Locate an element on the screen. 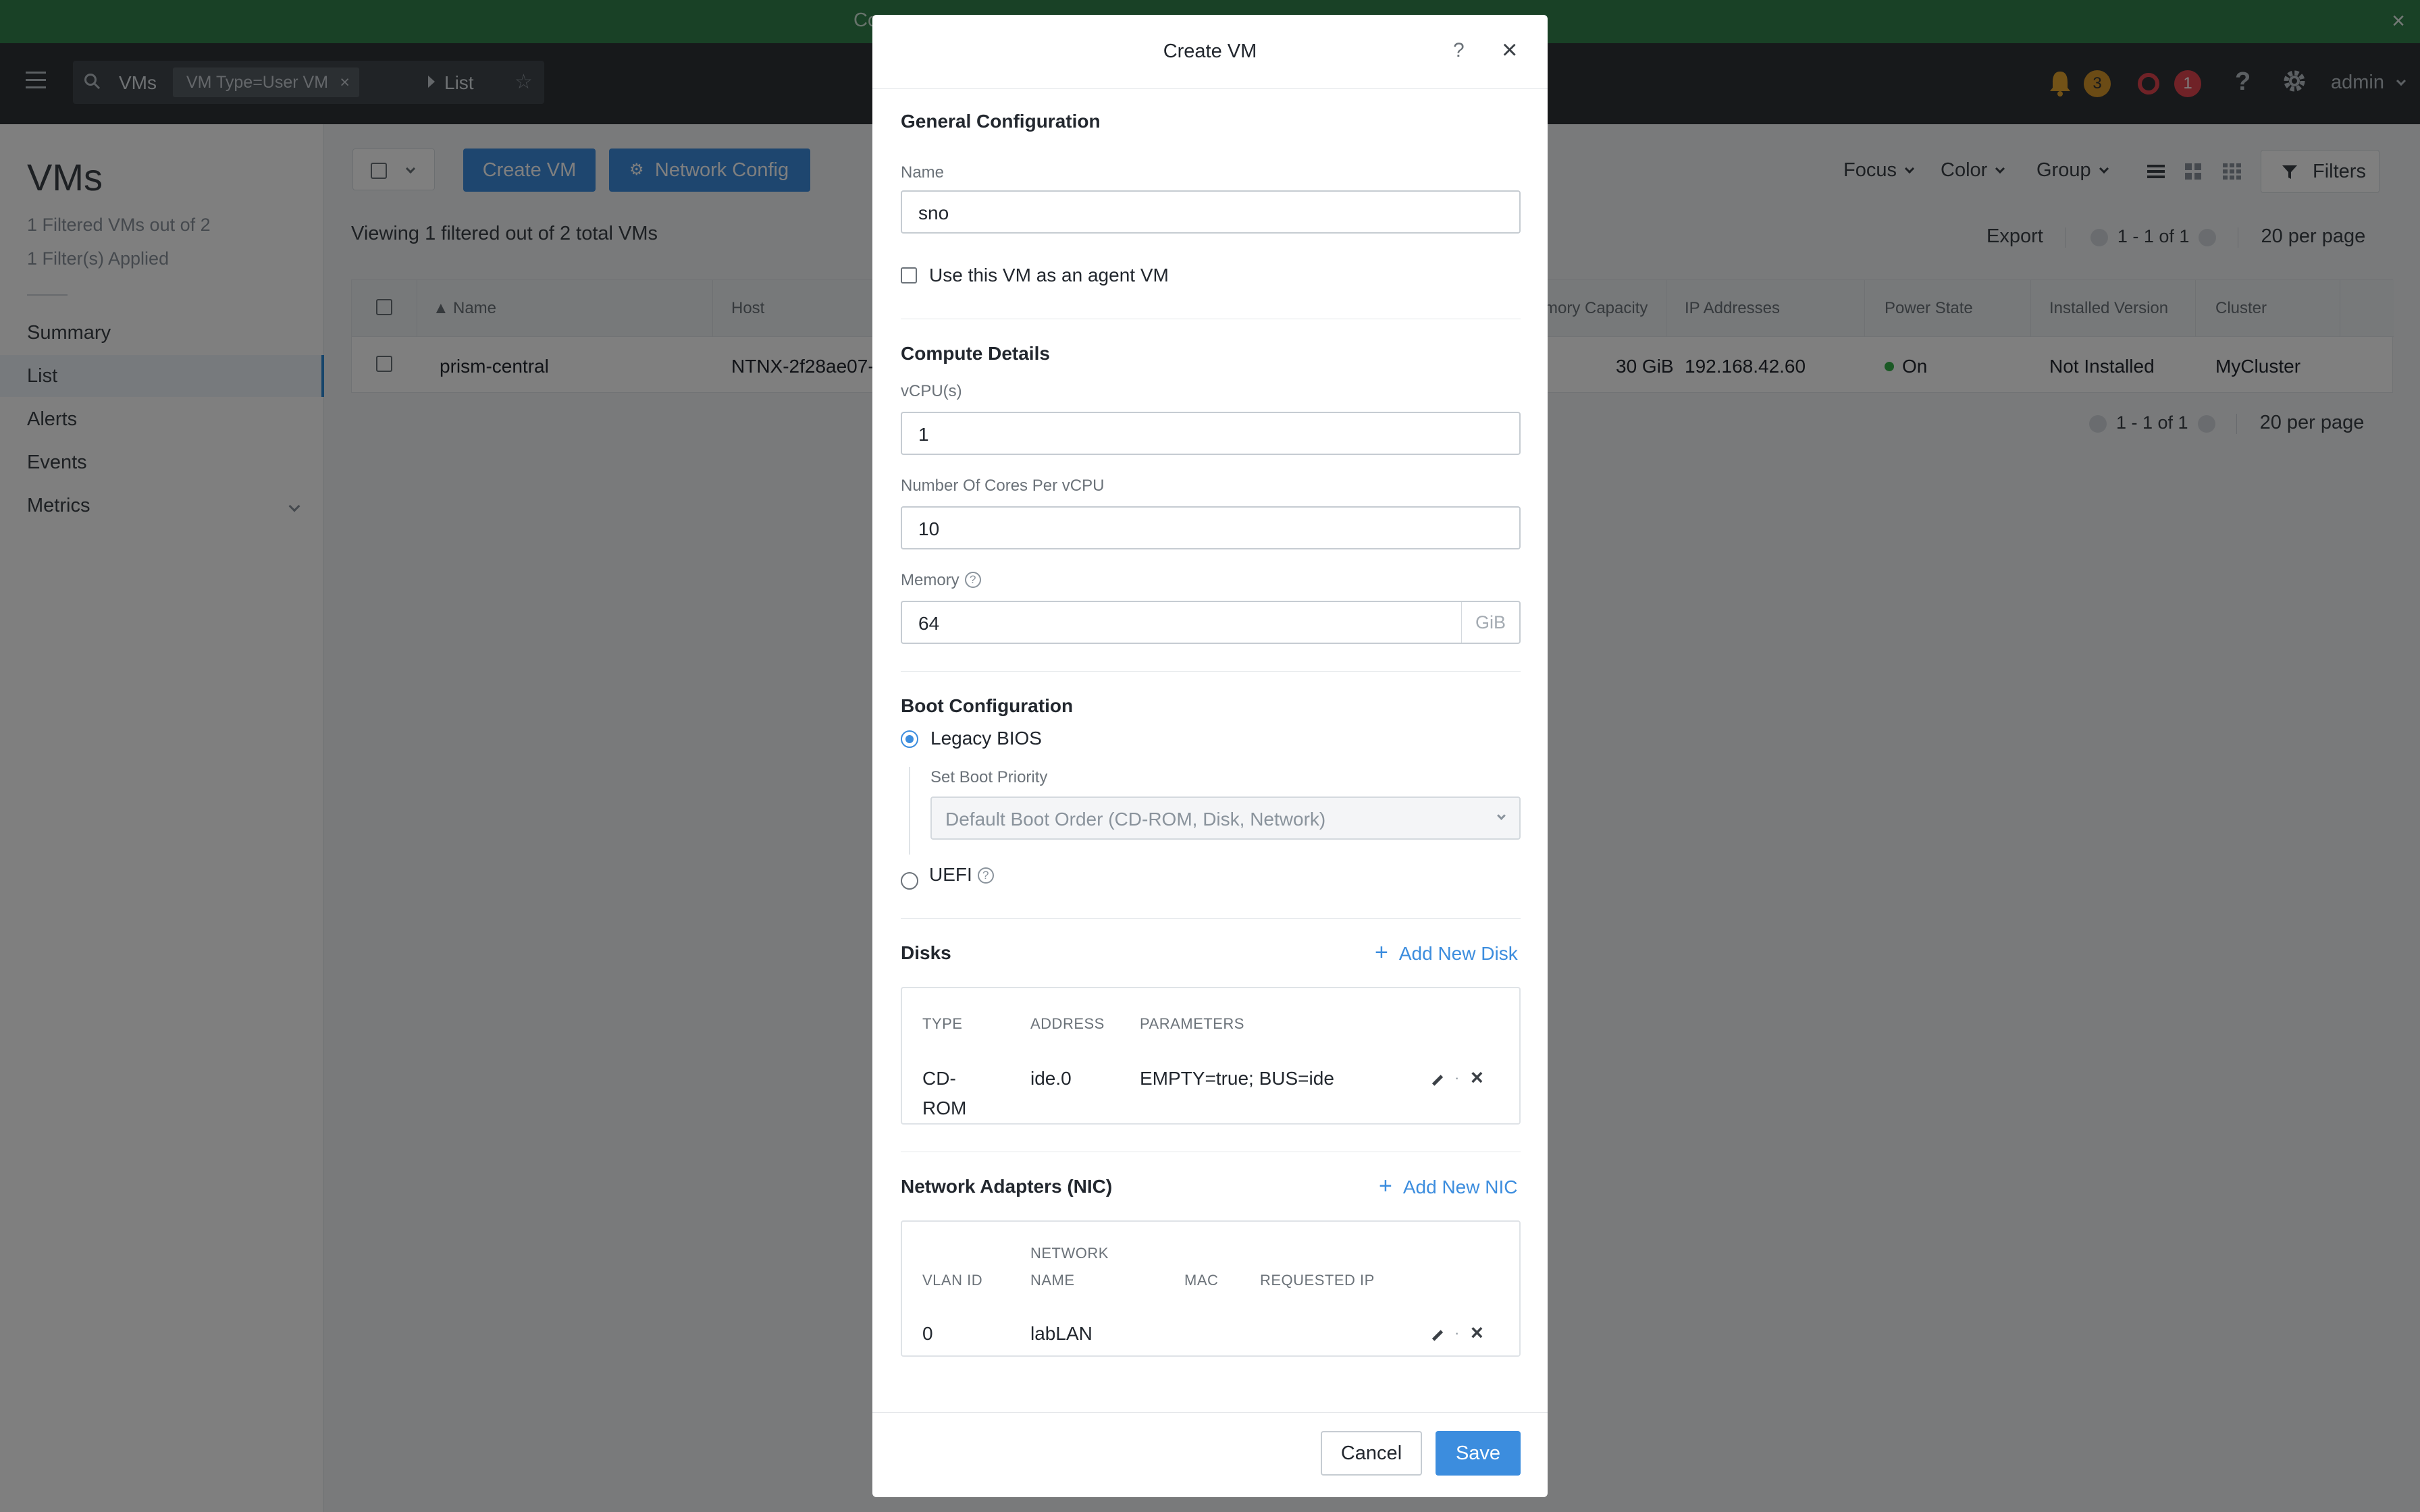 This screenshot has height=1512, width=2420. disks-column-type: TYPE is located at coordinates (942, 1024).